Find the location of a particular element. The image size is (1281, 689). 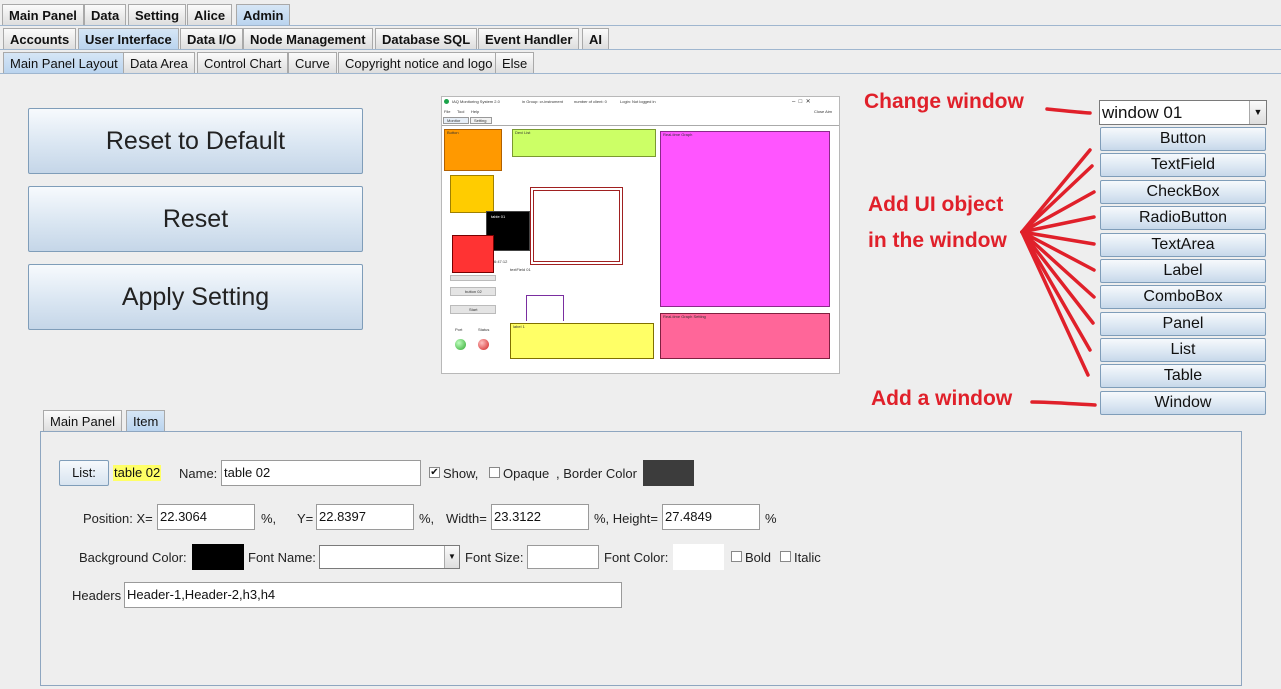

font-size-field is located at coordinates (563, 557).